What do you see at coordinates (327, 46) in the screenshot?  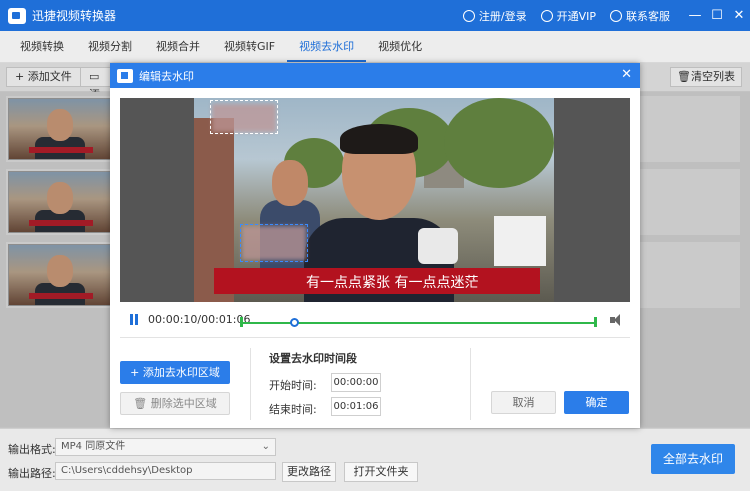 I see `tab-remove-watermark: 视频去水印` at bounding box center [327, 46].